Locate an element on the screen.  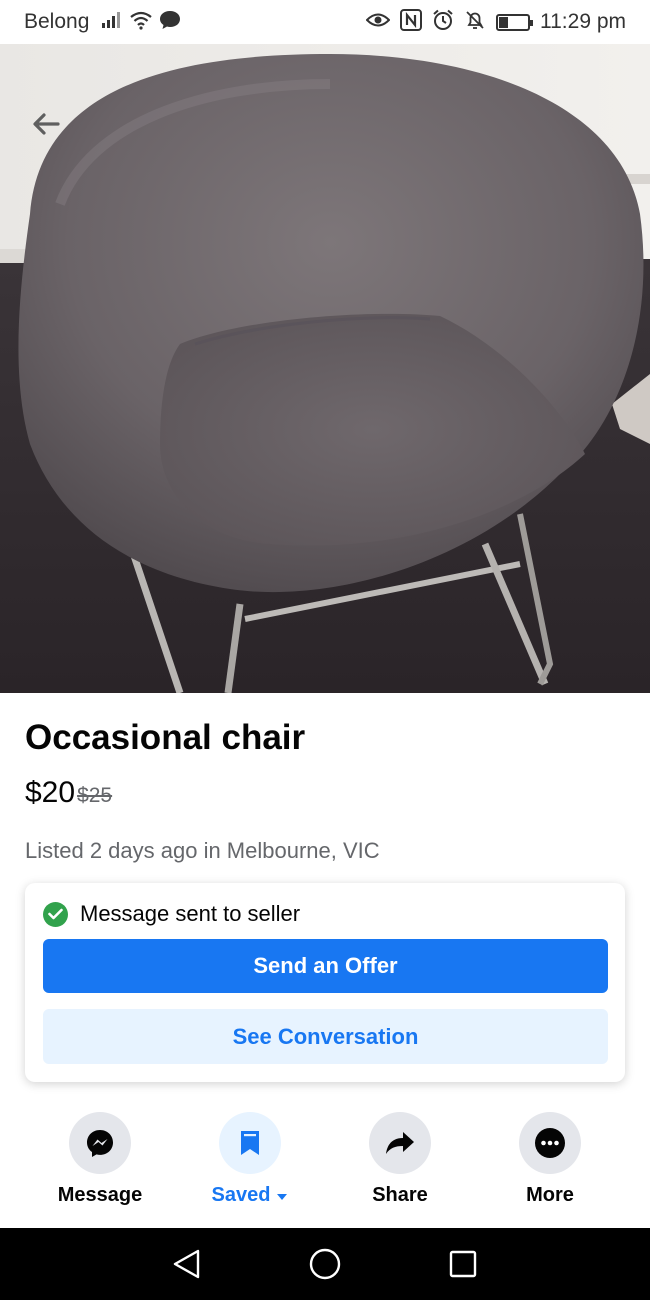
alarm-icon is located at coordinates (443, 22).